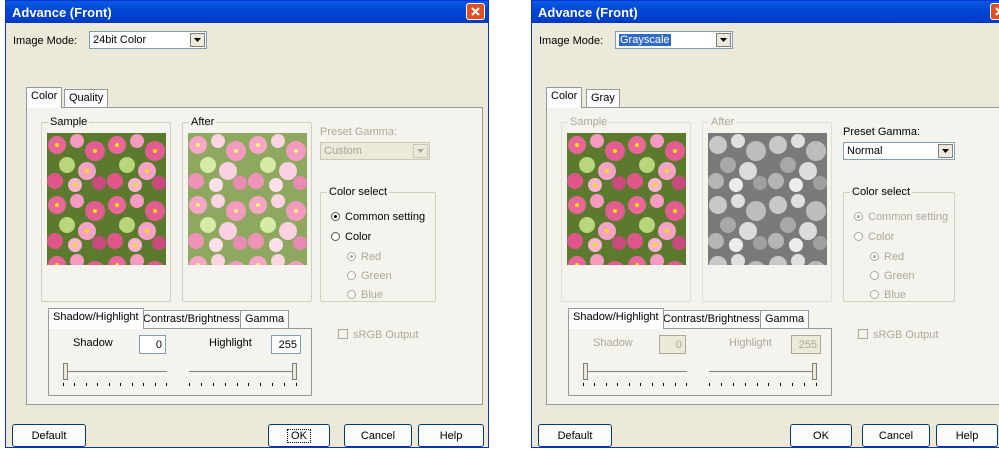  Describe the element at coordinates (120, 40) in the screenshot. I see `image-mode-value: 24bit Color` at that location.